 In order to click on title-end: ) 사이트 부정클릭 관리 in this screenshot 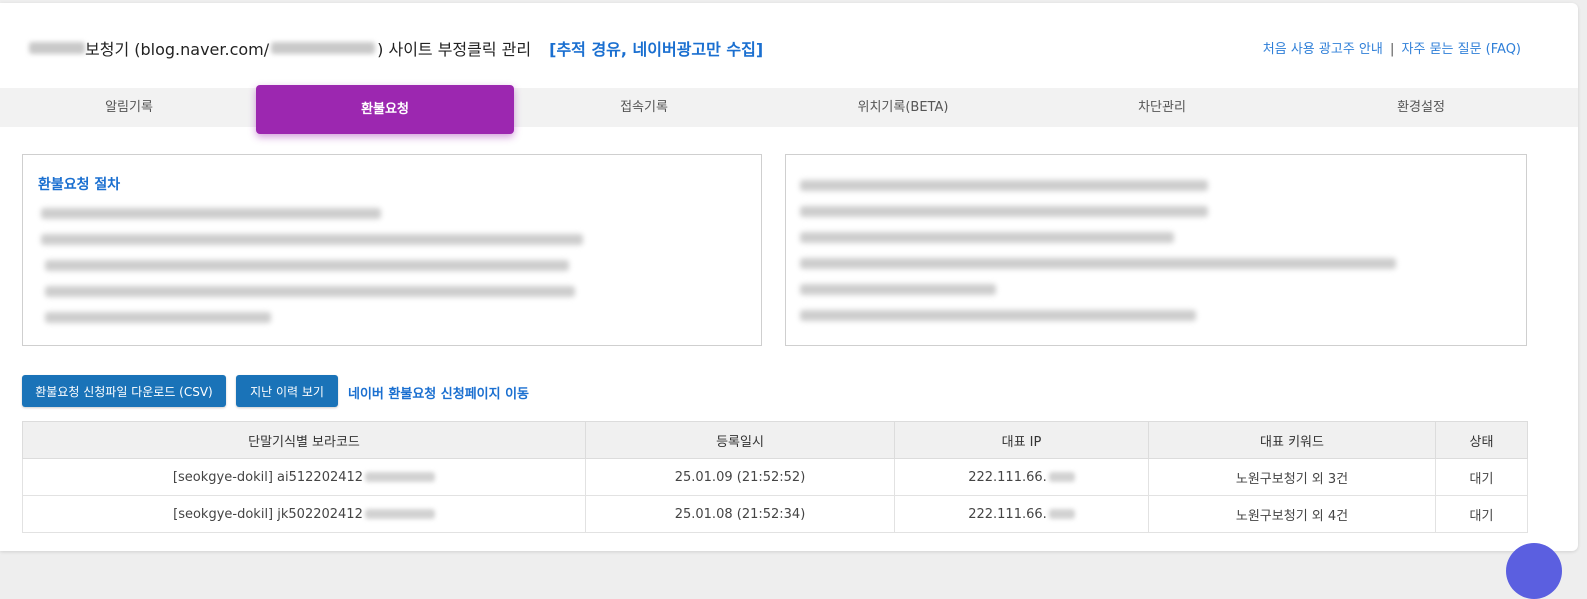, I will do `click(454, 49)`.